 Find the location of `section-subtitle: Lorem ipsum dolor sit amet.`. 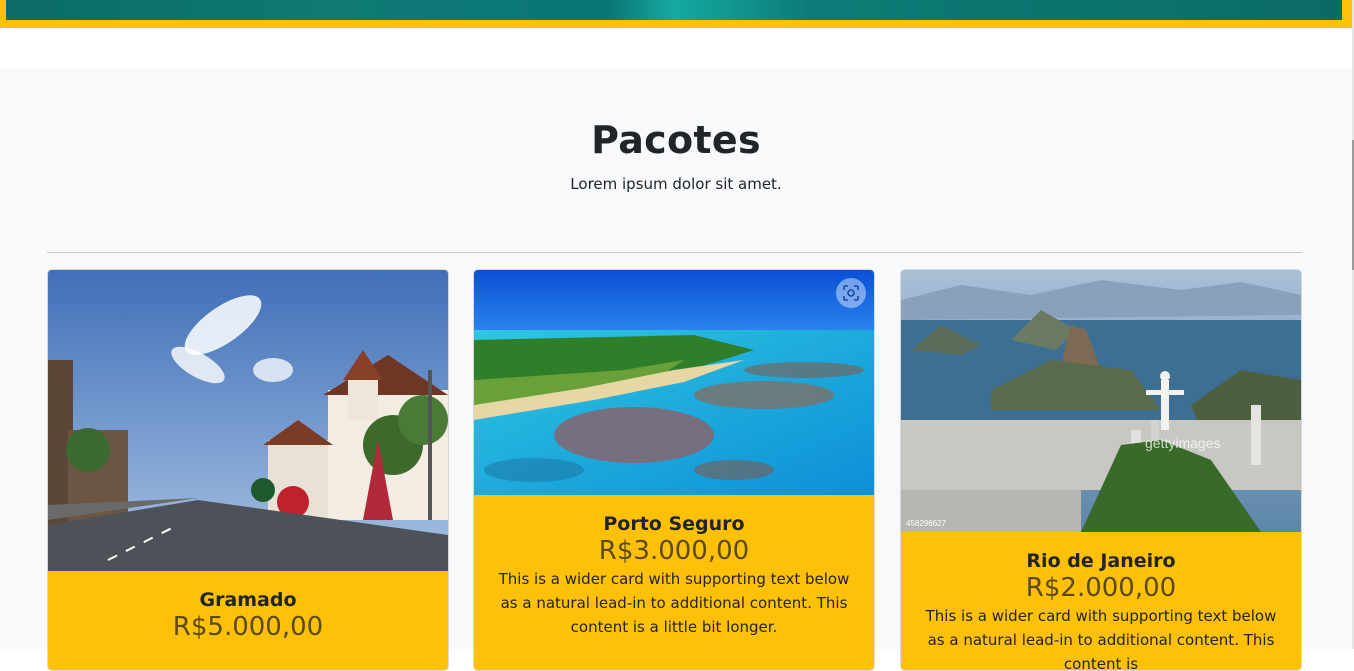

section-subtitle: Lorem ipsum dolor sit amet. is located at coordinates (676, 184).